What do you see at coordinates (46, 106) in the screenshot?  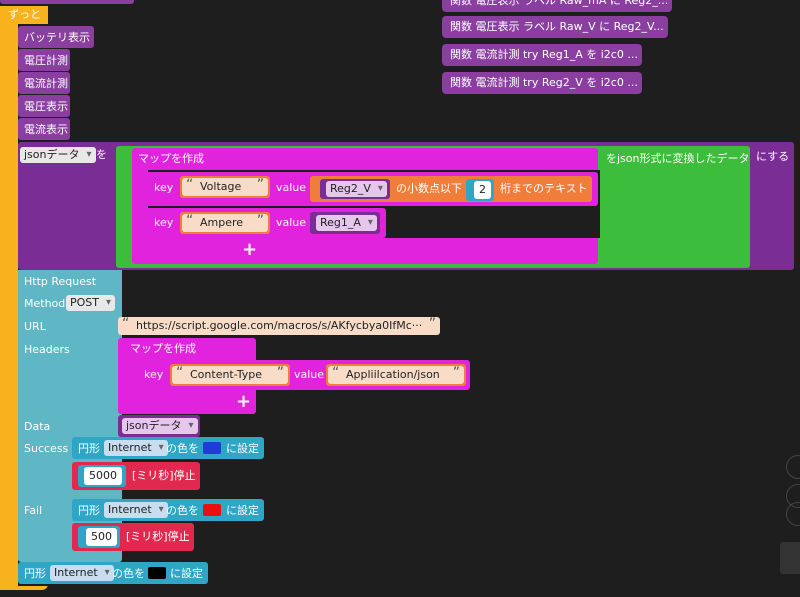 I see `call-voltage-display-label: 電圧表示` at bounding box center [46, 106].